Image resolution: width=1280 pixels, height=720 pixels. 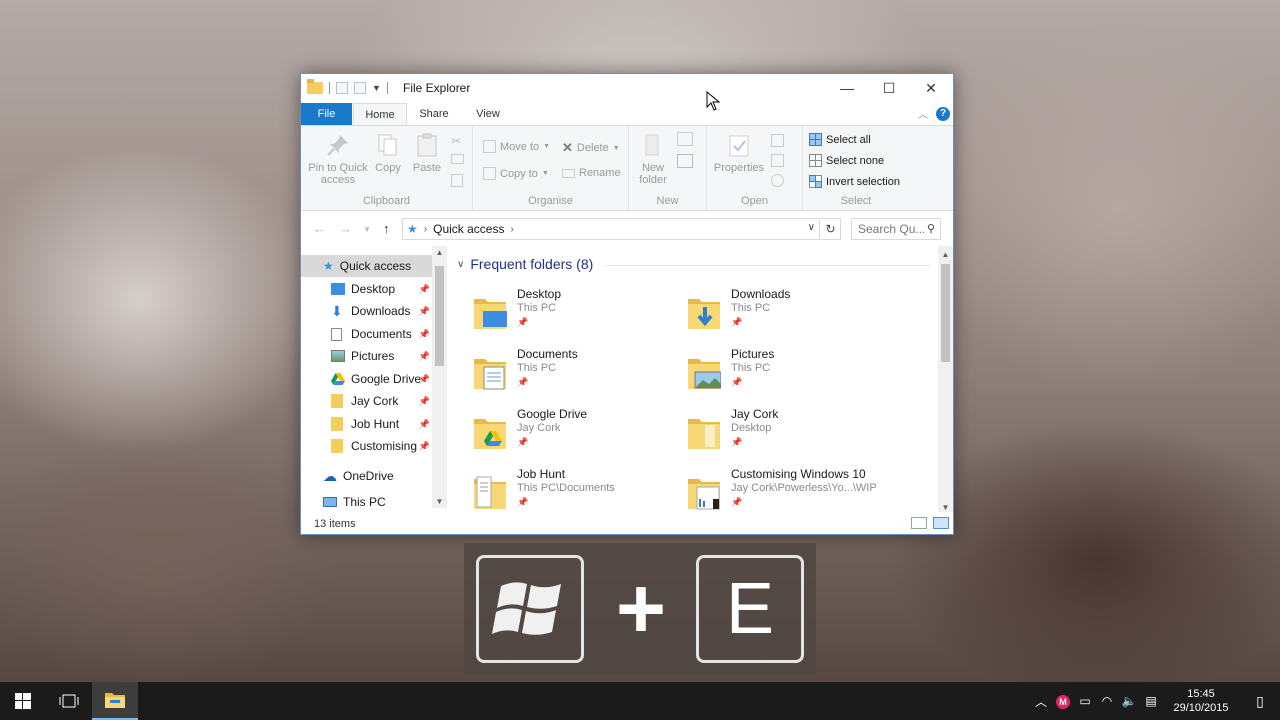 I want to click on sidebar-item-pictures: Pictures 📌, so click(x=366, y=356).